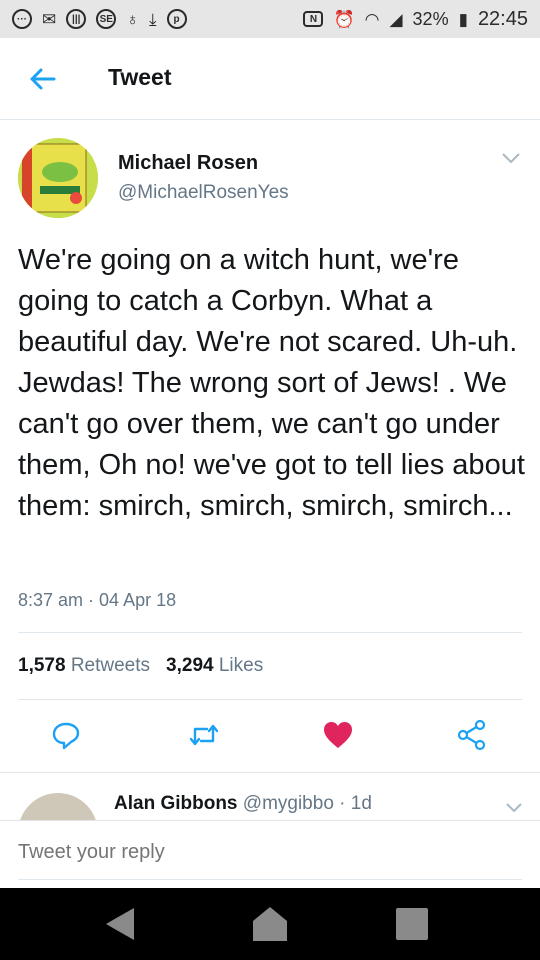  What do you see at coordinates (396, 19) in the screenshot?
I see `signal-icon: ◢` at bounding box center [396, 19].